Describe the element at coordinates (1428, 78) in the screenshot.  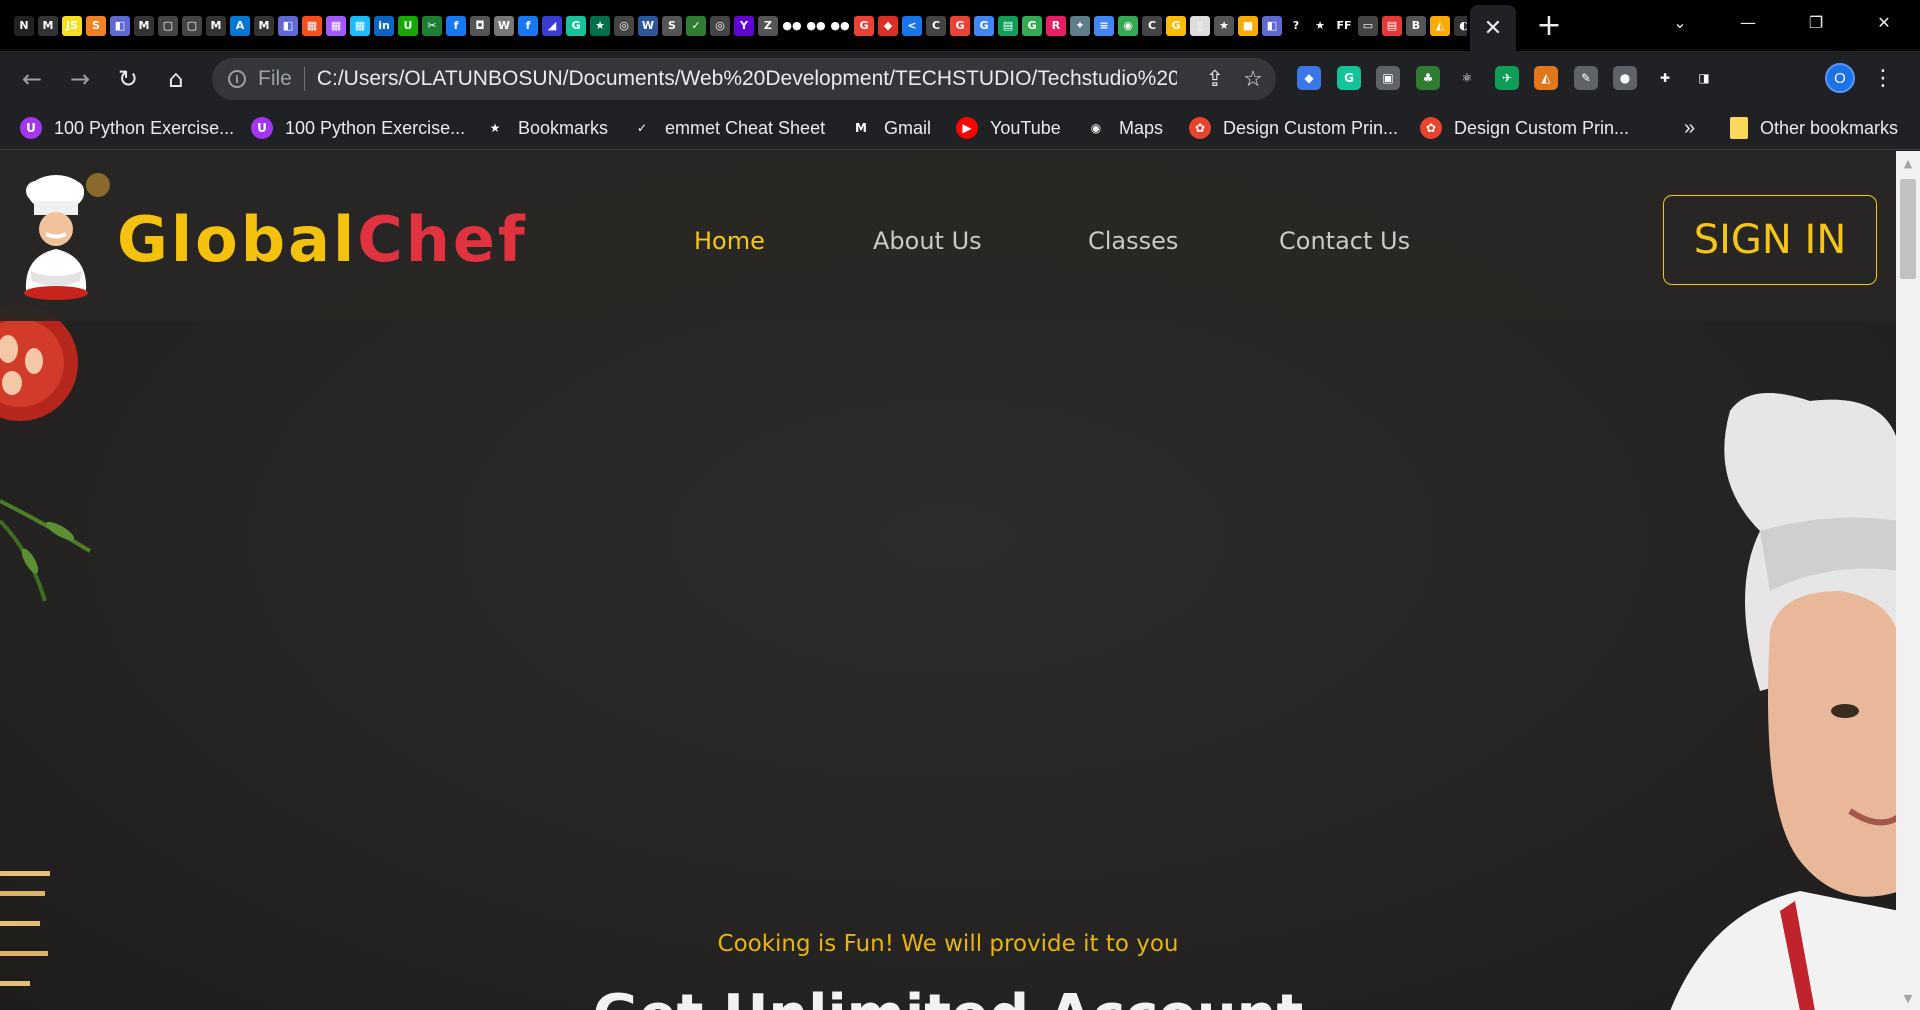
I see `tree-icon: ♣` at that location.